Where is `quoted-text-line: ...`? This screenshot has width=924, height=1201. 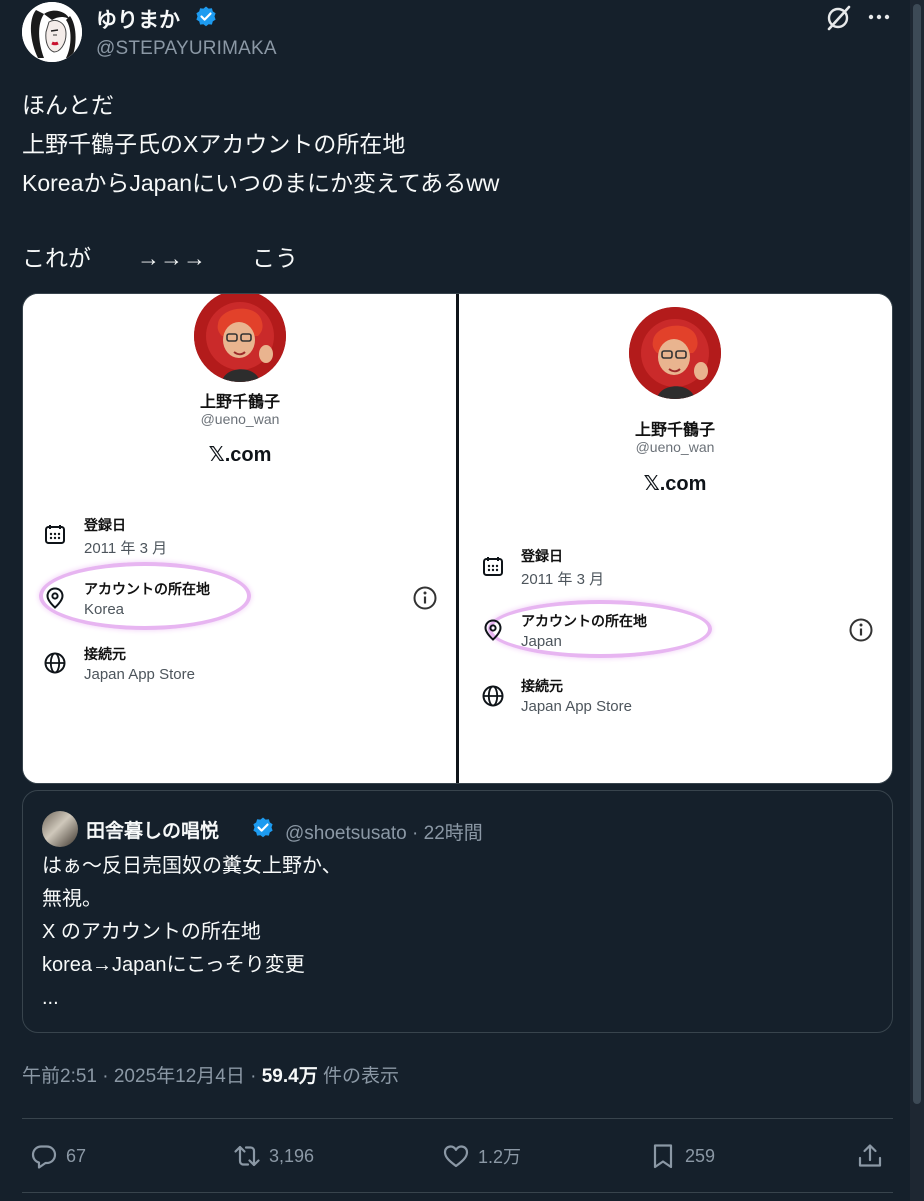
quoted-text-line: ... is located at coordinates (50, 998).